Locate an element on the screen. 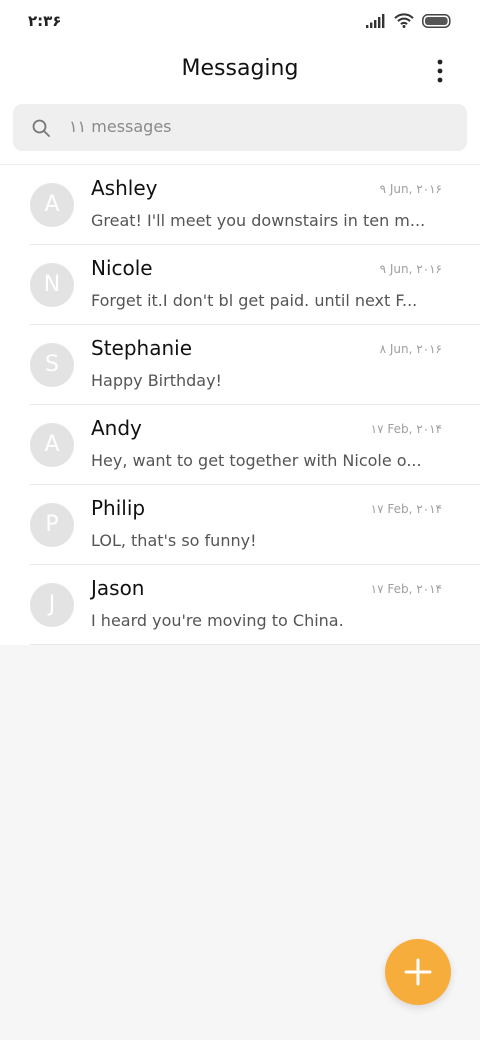 The width and height of the screenshot is (480, 1040). plus-icon is located at coordinates (418, 972).